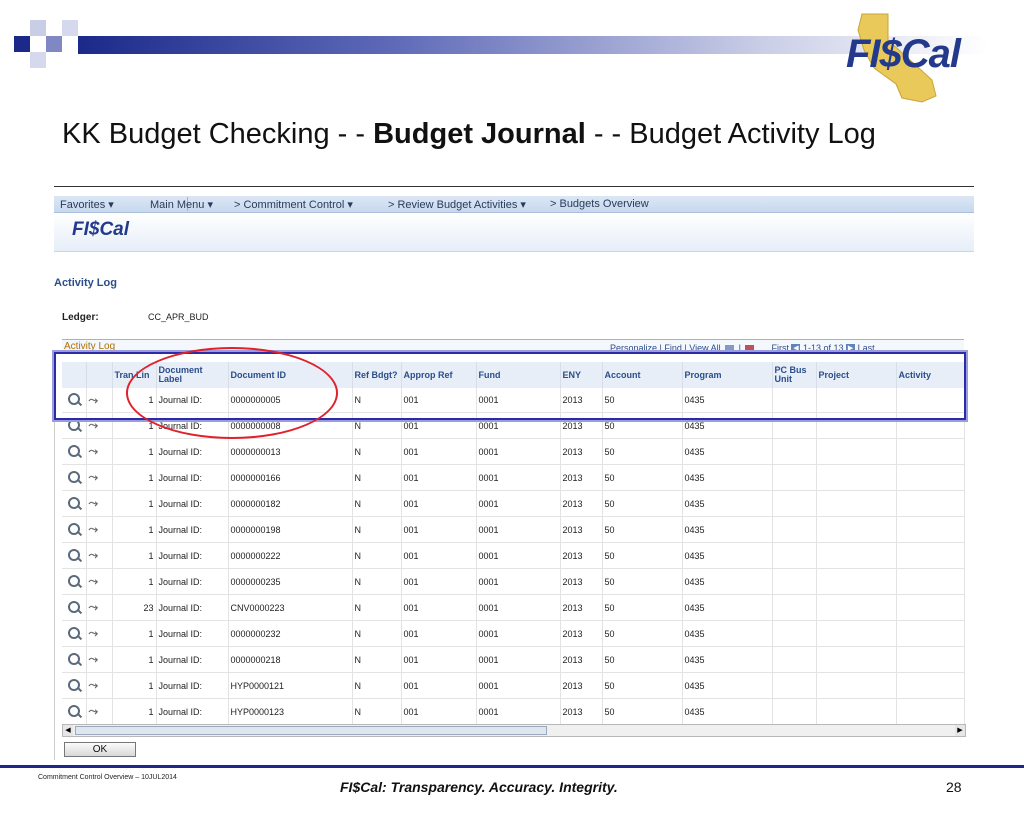 The width and height of the screenshot is (1024, 819). Describe the element at coordinates (512, 766) in the screenshot. I see `footer-bar` at that location.